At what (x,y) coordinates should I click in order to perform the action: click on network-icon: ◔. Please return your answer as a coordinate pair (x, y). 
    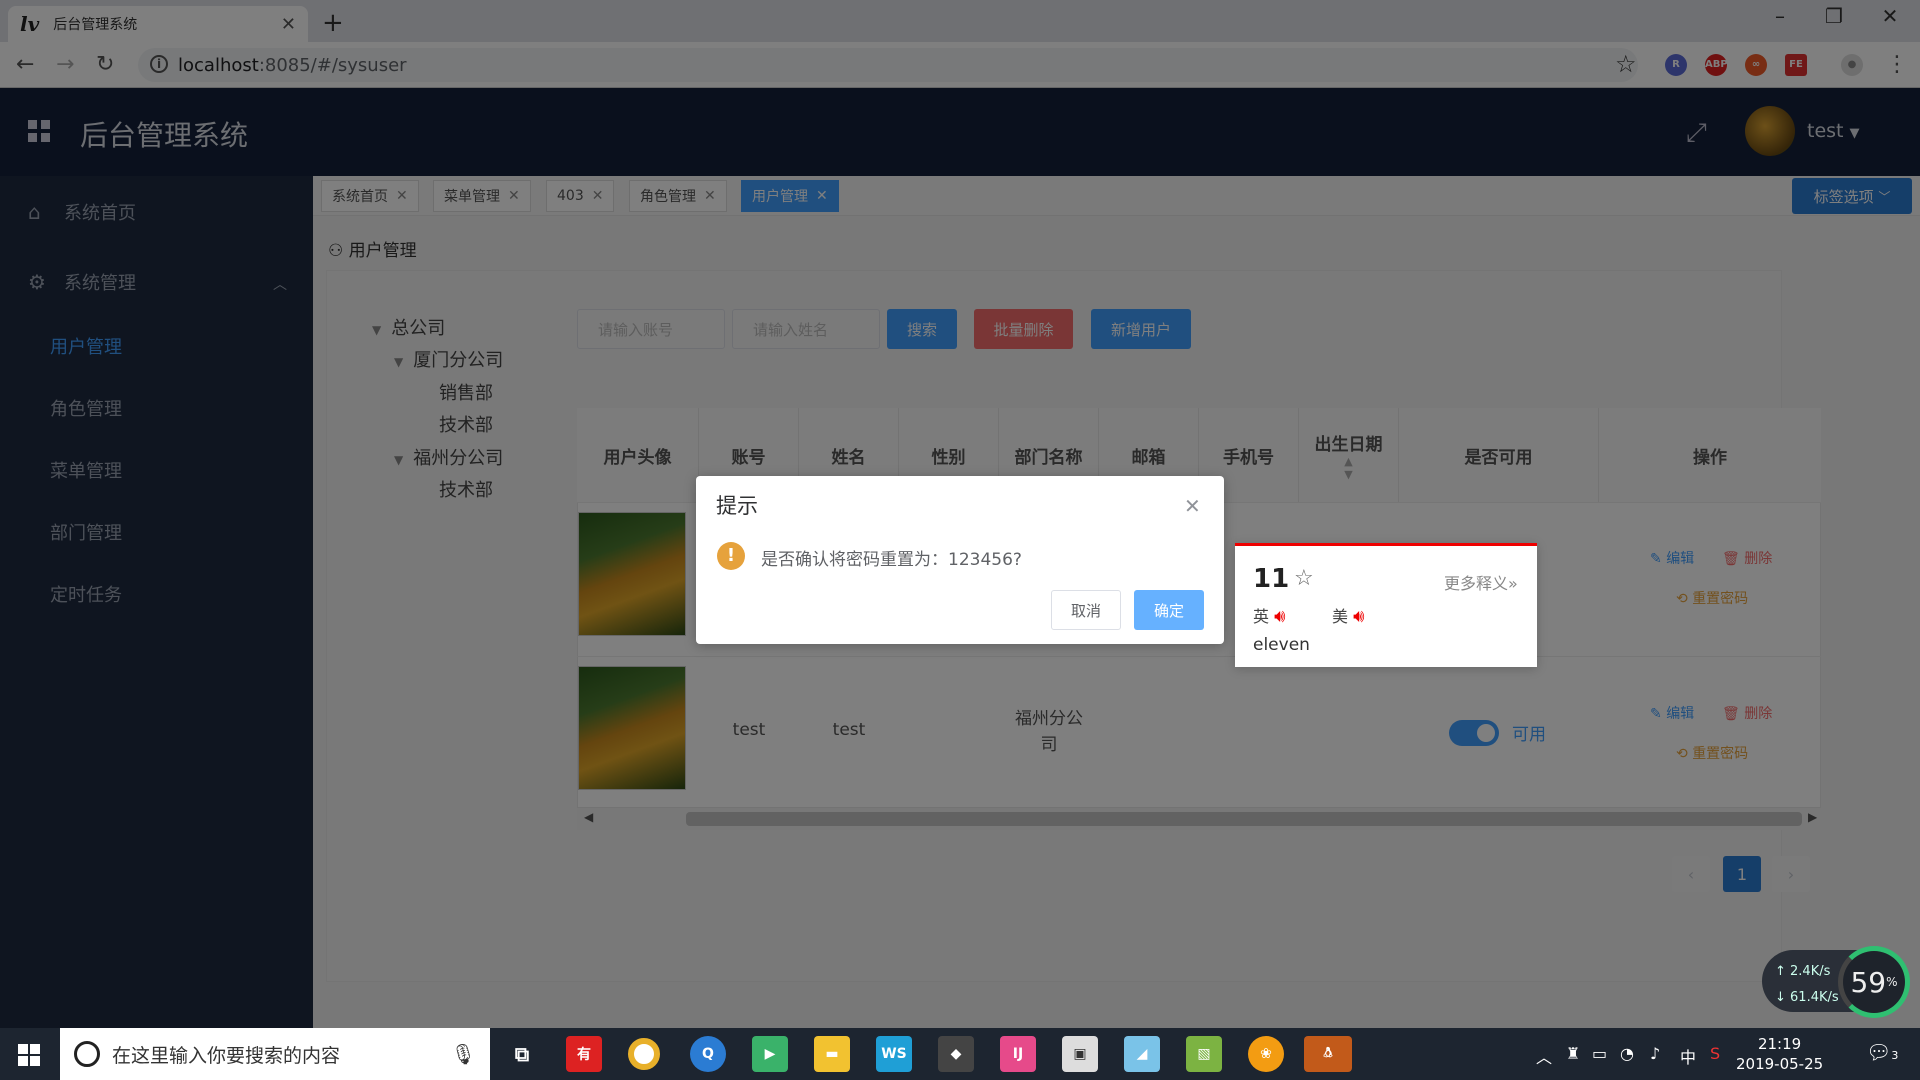
    Looking at the image, I should click on (1627, 1053).